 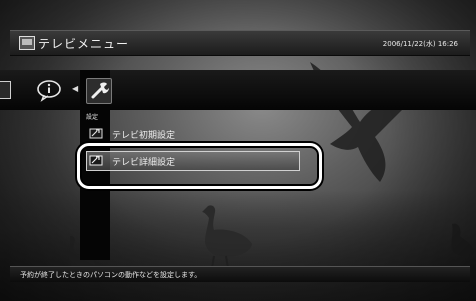 What do you see at coordinates (238, 90) in the screenshot?
I see `category-icon-bar: ◀` at bounding box center [238, 90].